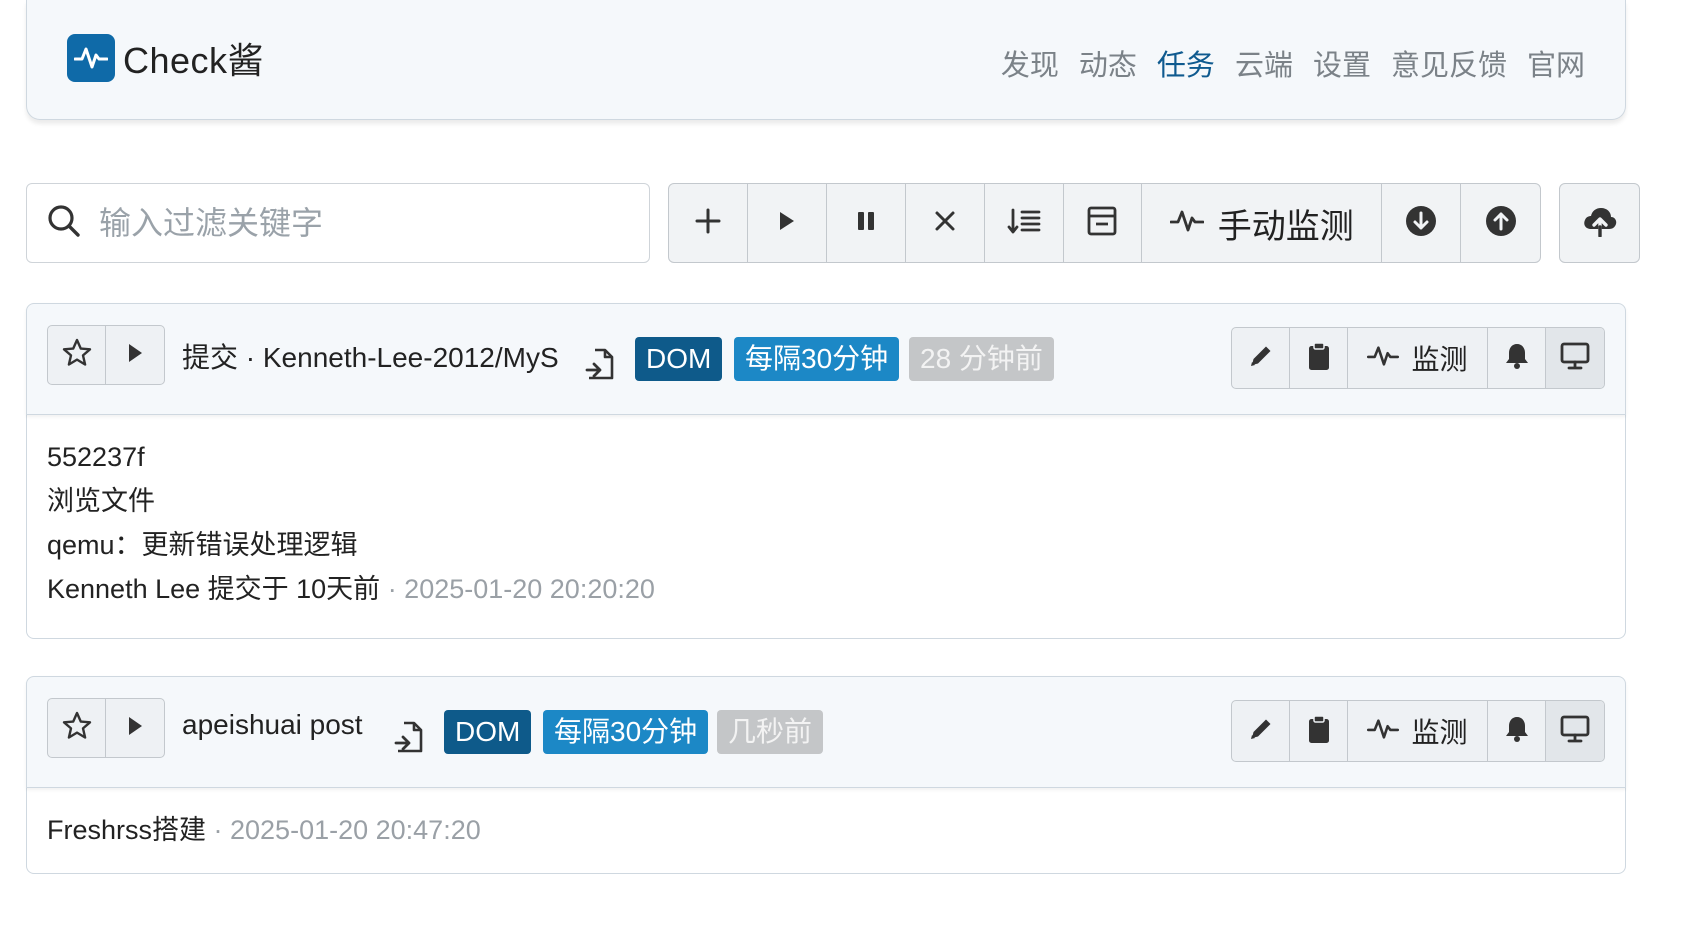 This screenshot has width=1702, height=939. I want to click on brand-name: Check酱, so click(194, 60).